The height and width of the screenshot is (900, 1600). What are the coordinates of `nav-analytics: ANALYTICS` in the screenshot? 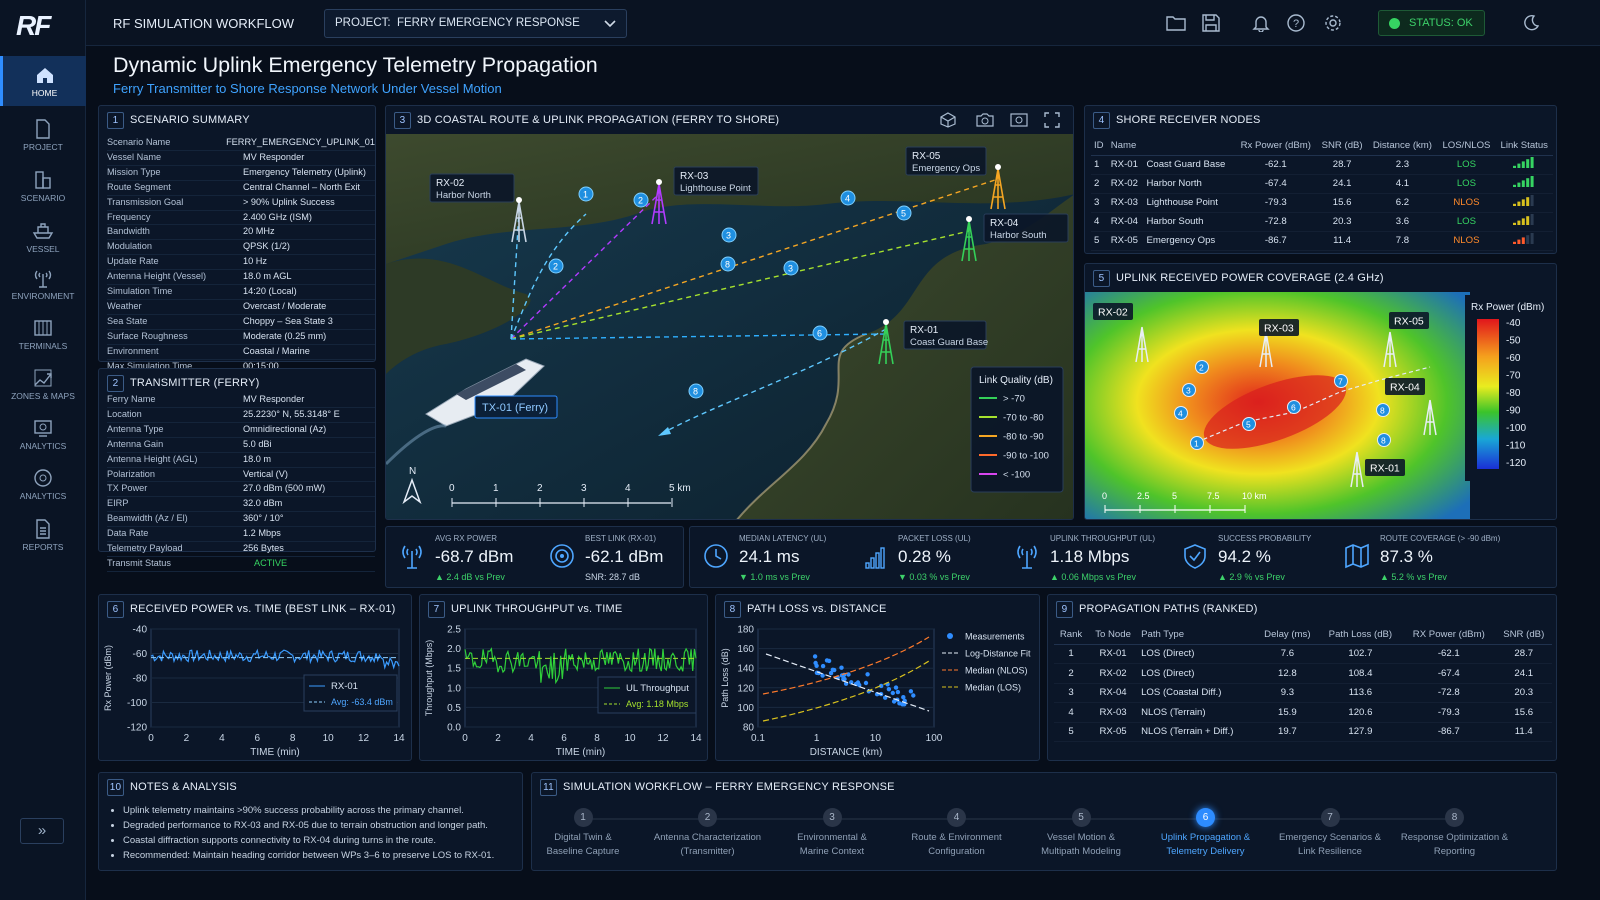 It's located at (43, 435).